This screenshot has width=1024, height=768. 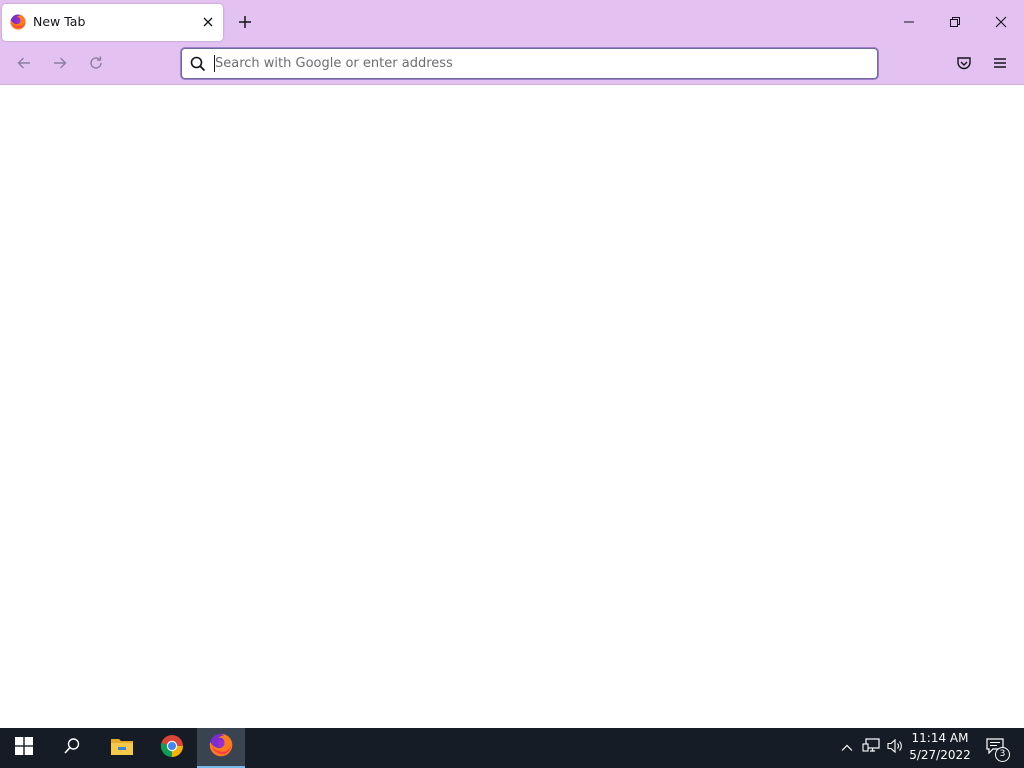 What do you see at coordinates (940, 738) in the screenshot?
I see `clock-time: 11:14 AM` at bounding box center [940, 738].